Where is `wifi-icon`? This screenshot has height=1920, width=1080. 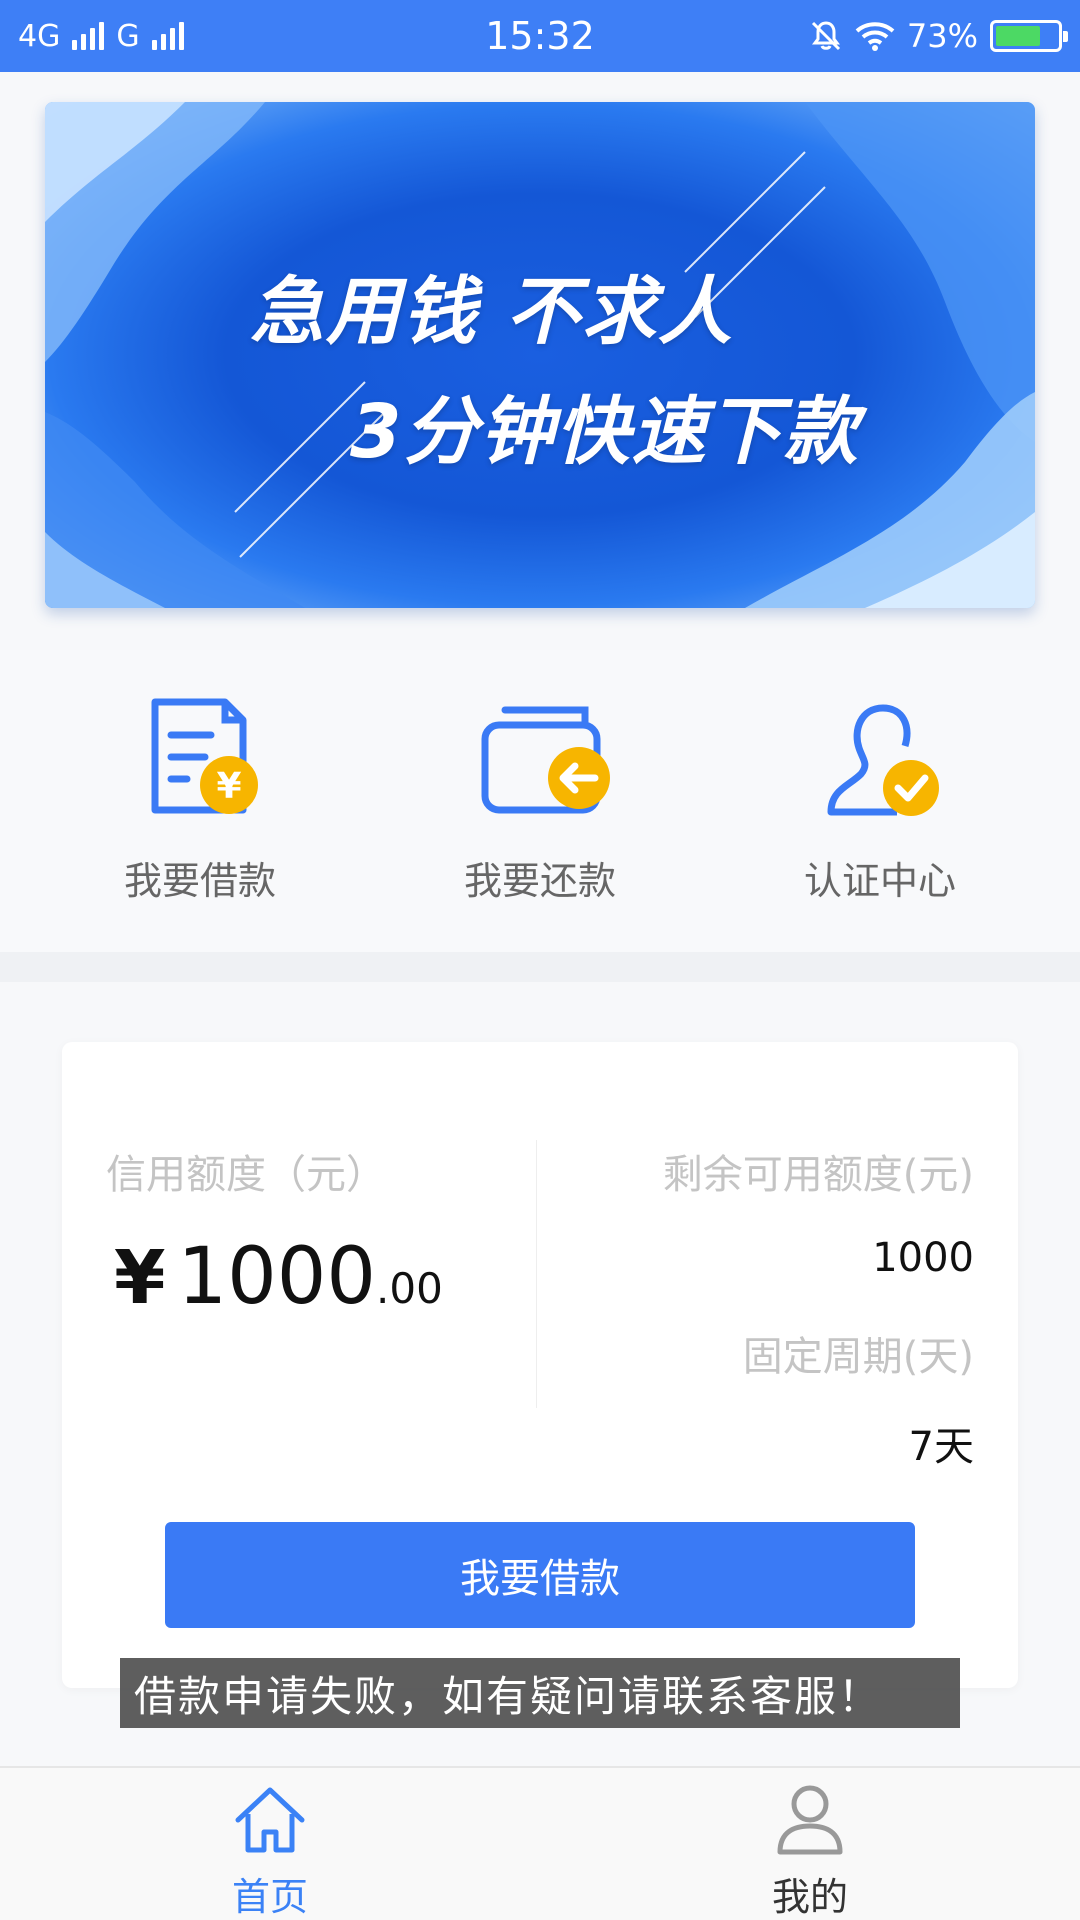 wifi-icon is located at coordinates (875, 36).